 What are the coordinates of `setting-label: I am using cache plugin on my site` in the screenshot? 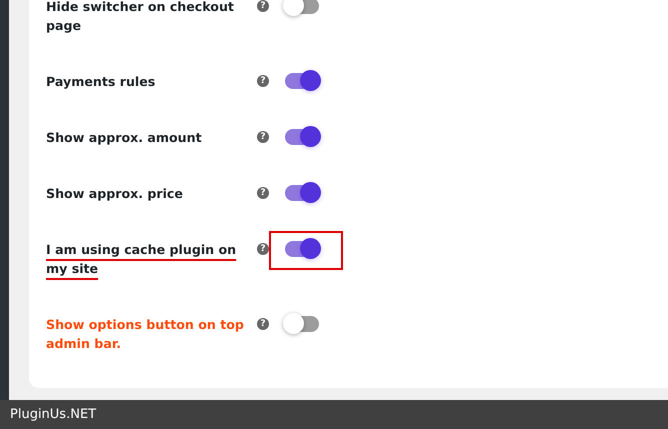 It's located at (142, 259).